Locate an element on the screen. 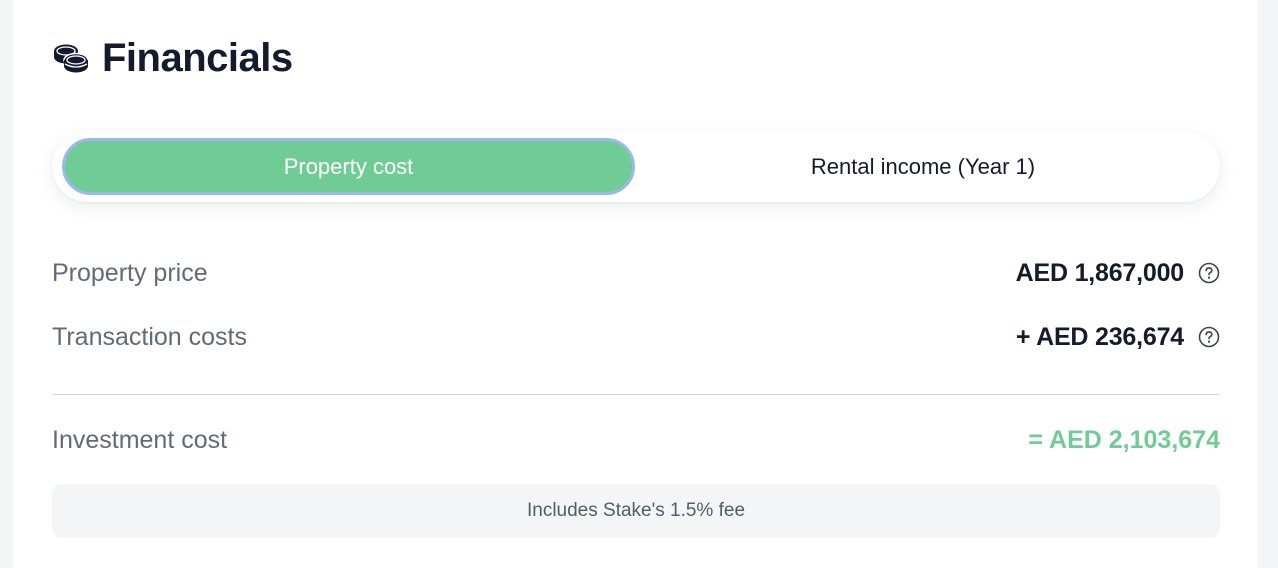 Image resolution: width=1278 pixels, height=568 pixels. transaction-costs-value: + AED 236,674 is located at coordinates (1099, 336).